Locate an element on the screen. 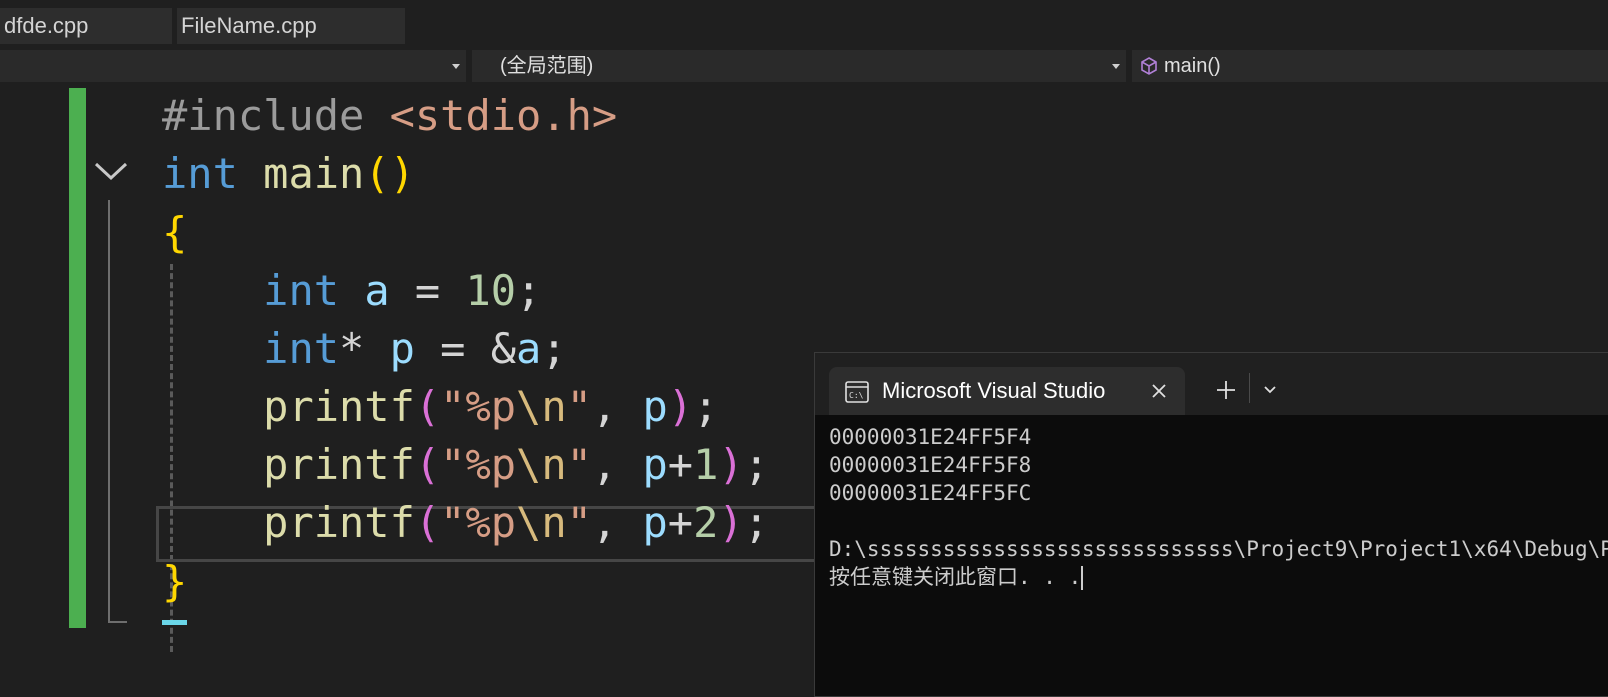  console-prompt-line: 按任意键关闭此窗口. . . is located at coordinates (1218, 577).